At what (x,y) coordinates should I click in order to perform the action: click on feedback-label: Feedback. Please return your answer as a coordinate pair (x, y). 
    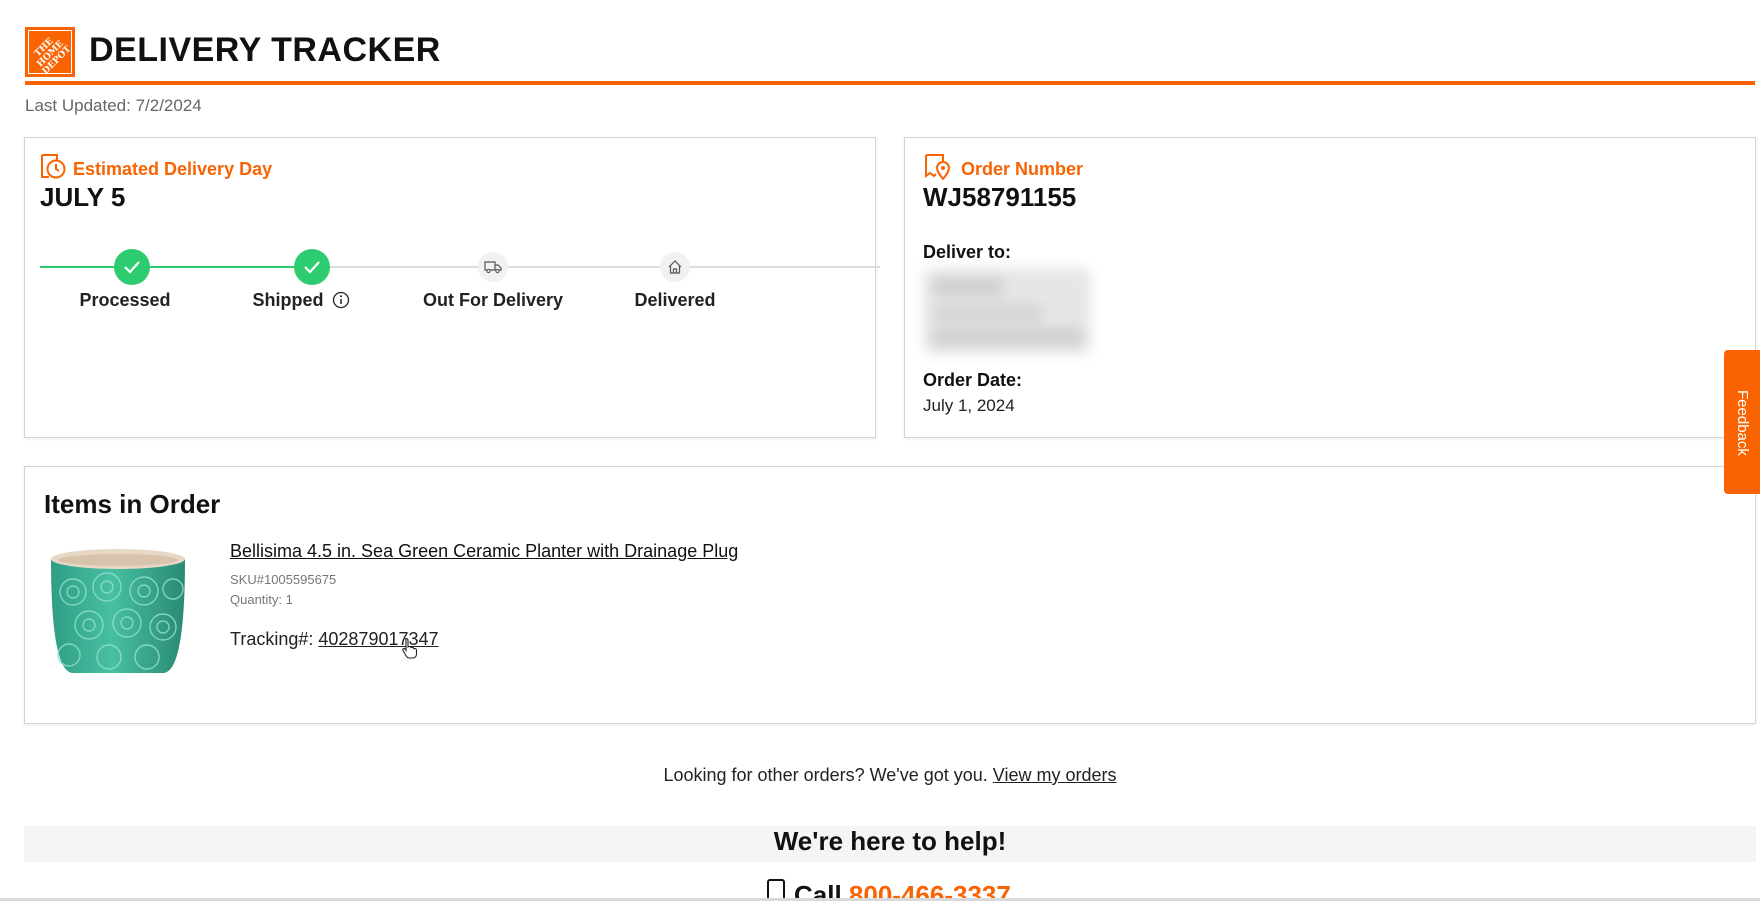
    Looking at the image, I should click on (1742, 423).